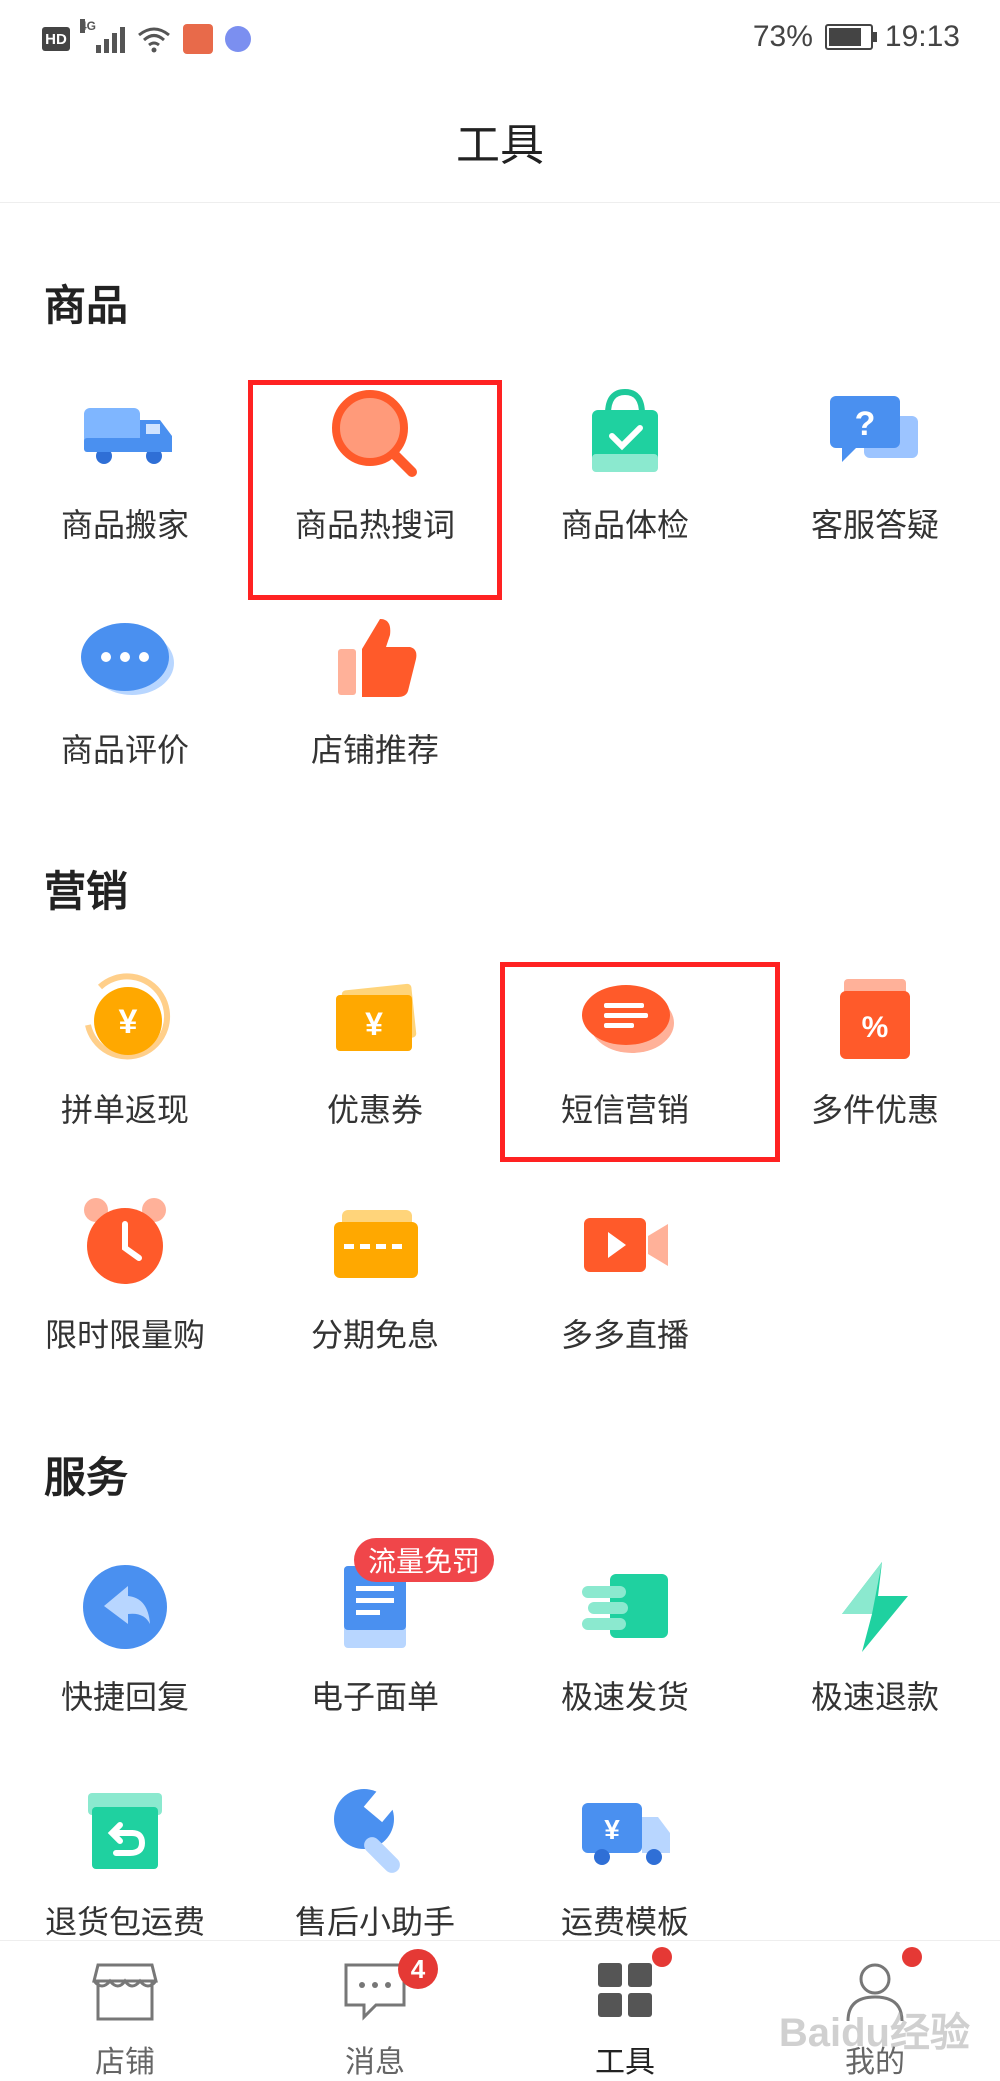 This screenshot has width=1000, height=2081. I want to click on tool-label: 极速退款, so click(874, 1697).